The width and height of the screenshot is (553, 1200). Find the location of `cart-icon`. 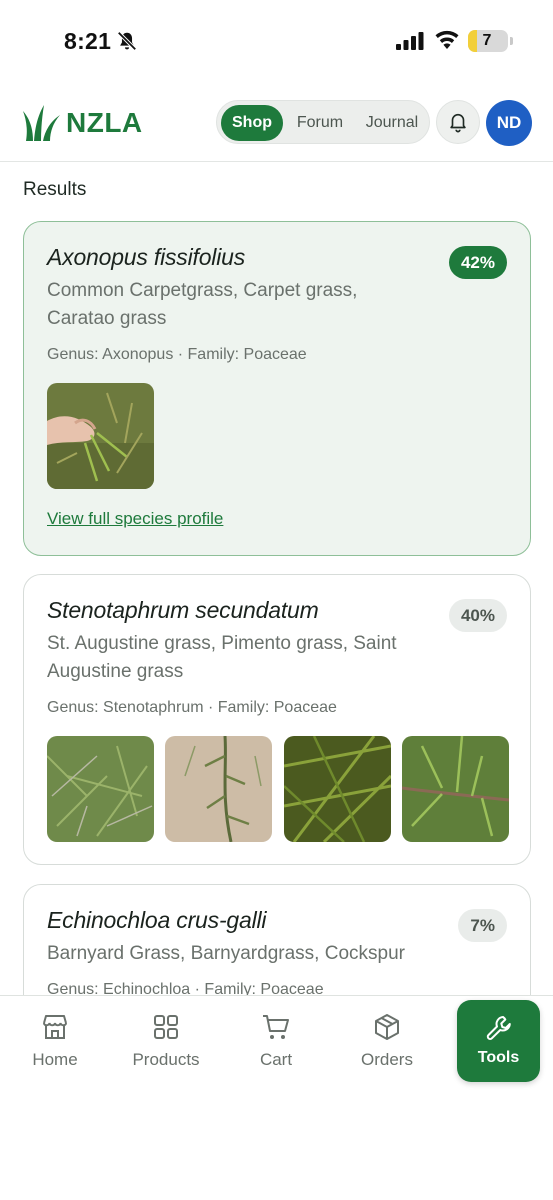

cart-icon is located at coordinates (276, 1027).